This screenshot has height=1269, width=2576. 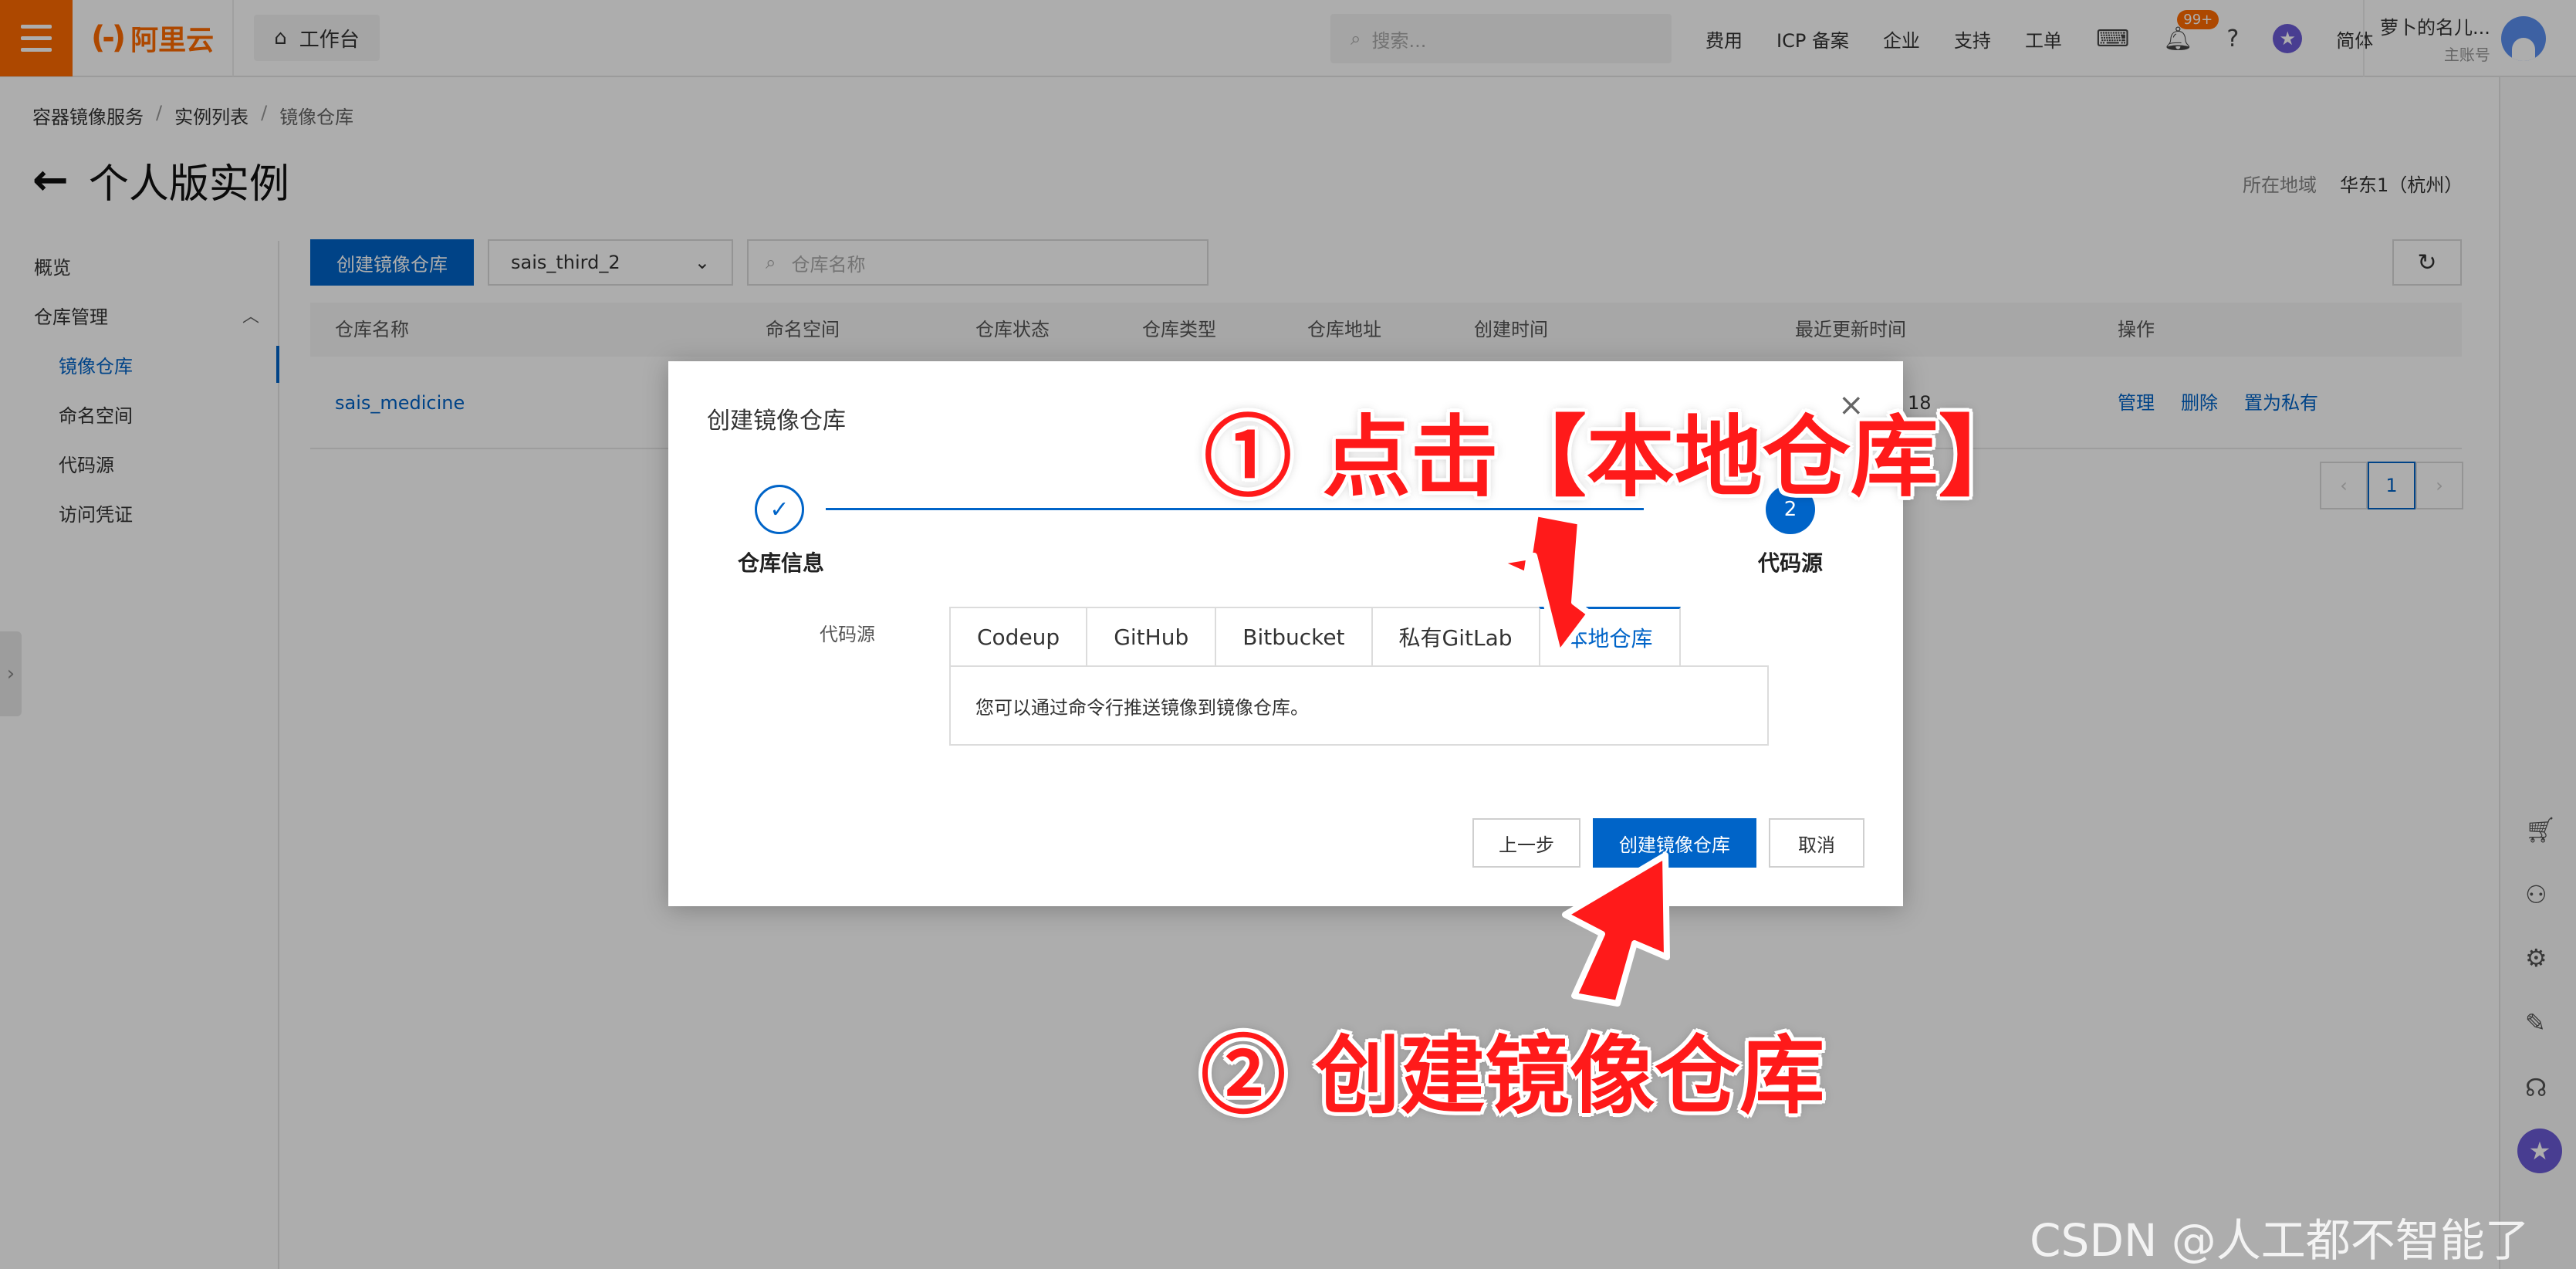 I want to click on watermark: CSDN @人工都不智能了, so click(x=2280, y=1240).